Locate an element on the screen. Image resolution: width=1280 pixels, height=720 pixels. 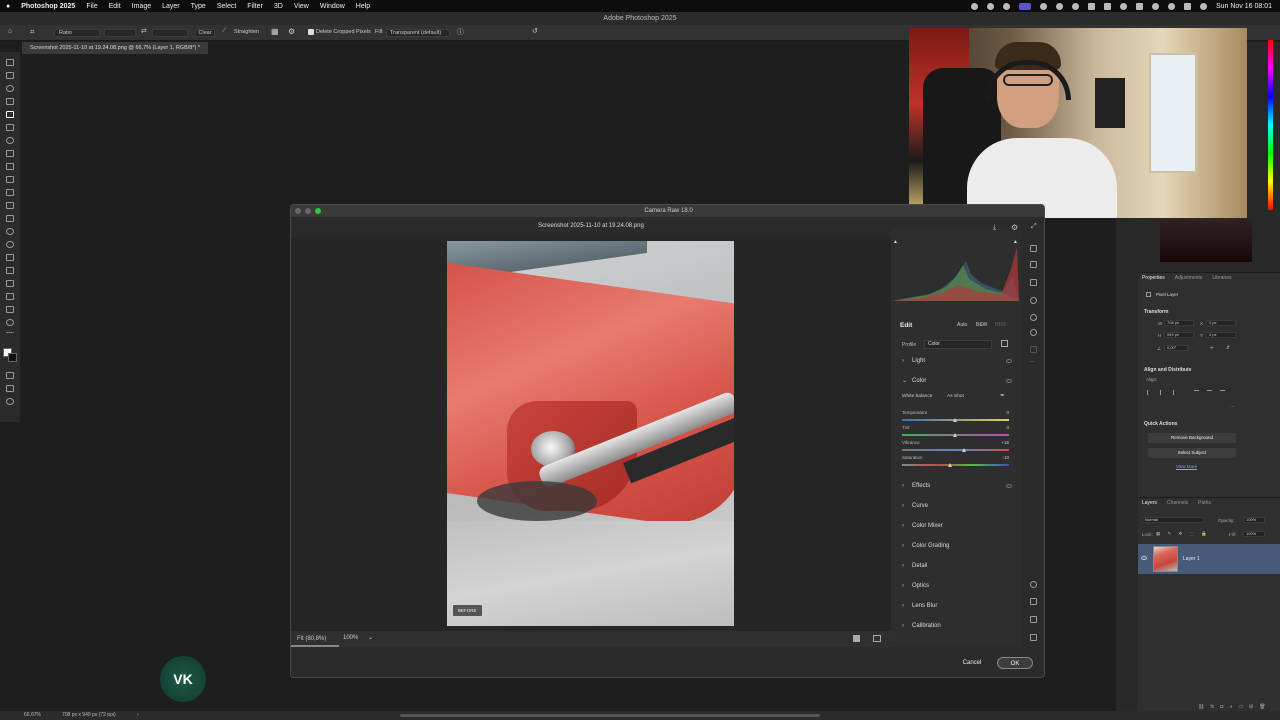
document-info: 708 px x 949 px (72 ppi) is located at coordinates (89, 715).